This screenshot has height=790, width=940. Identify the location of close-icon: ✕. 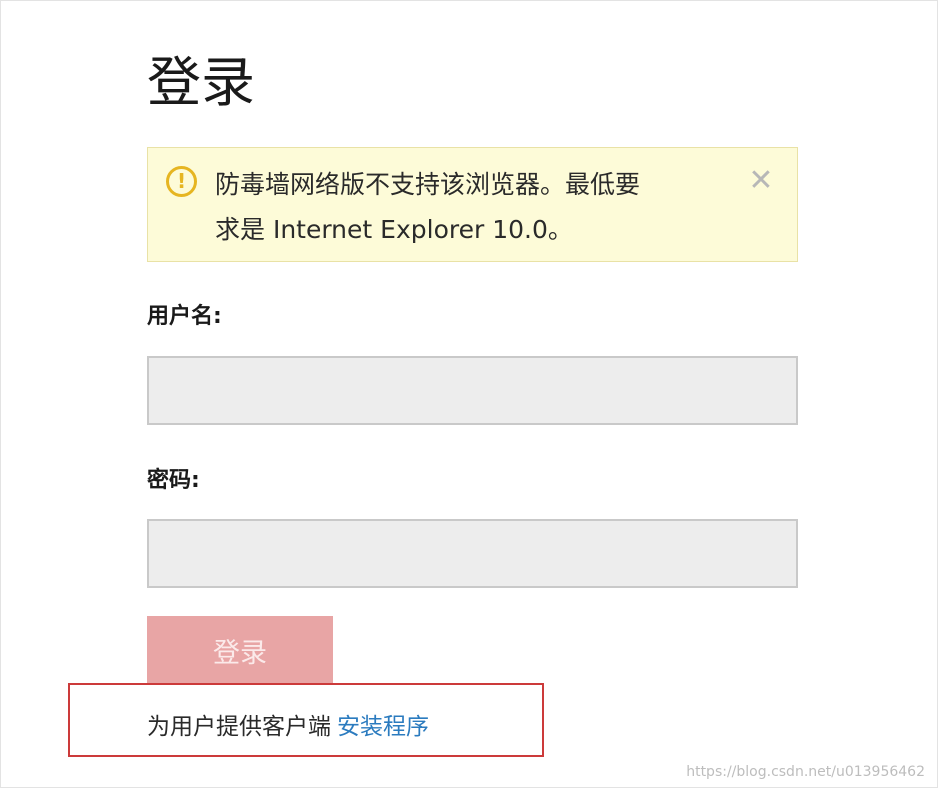
(761, 181).